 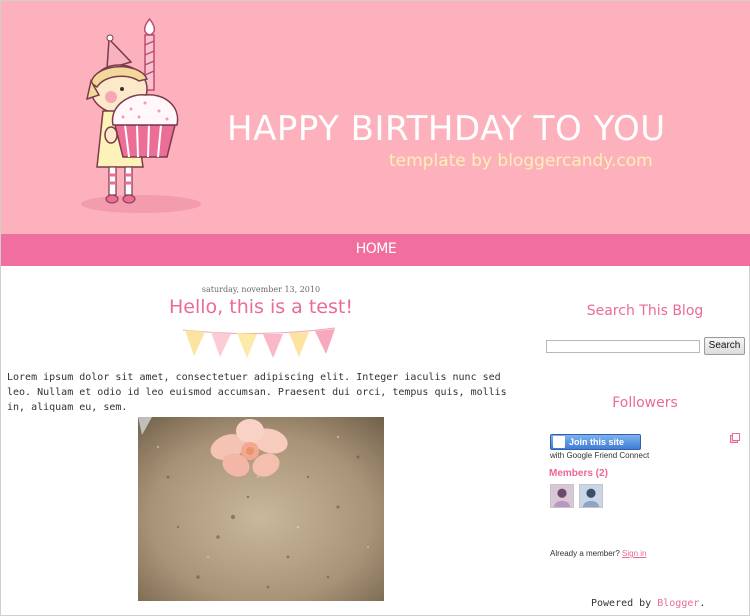 What do you see at coordinates (735, 438) in the screenshot?
I see `widget-options-icon` at bounding box center [735, 438].